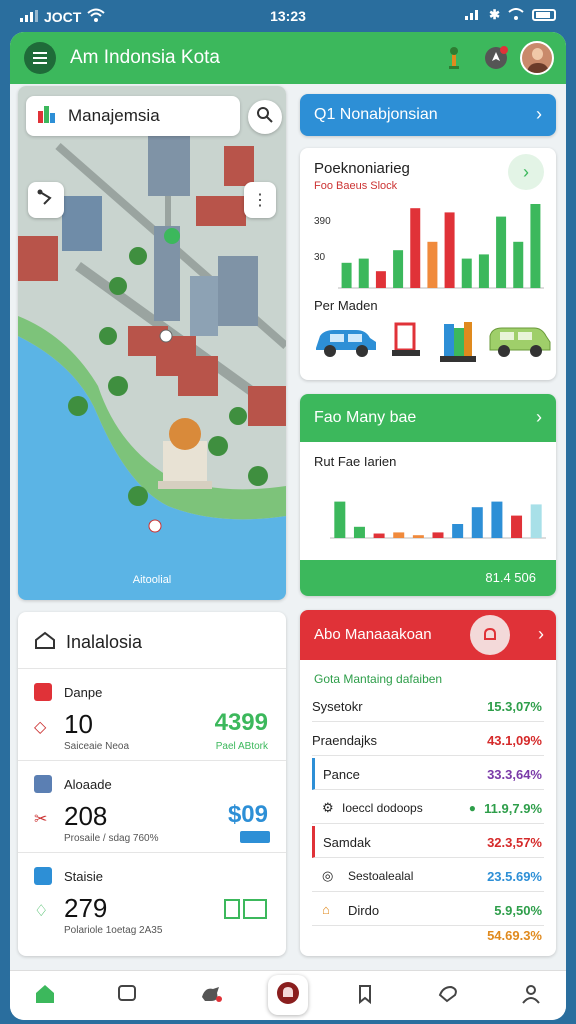 The width and height of the screenshot is (576, 1024). Describe the element at coordinates (458, 344) in the screenshot. I see `building-icon` at that location.